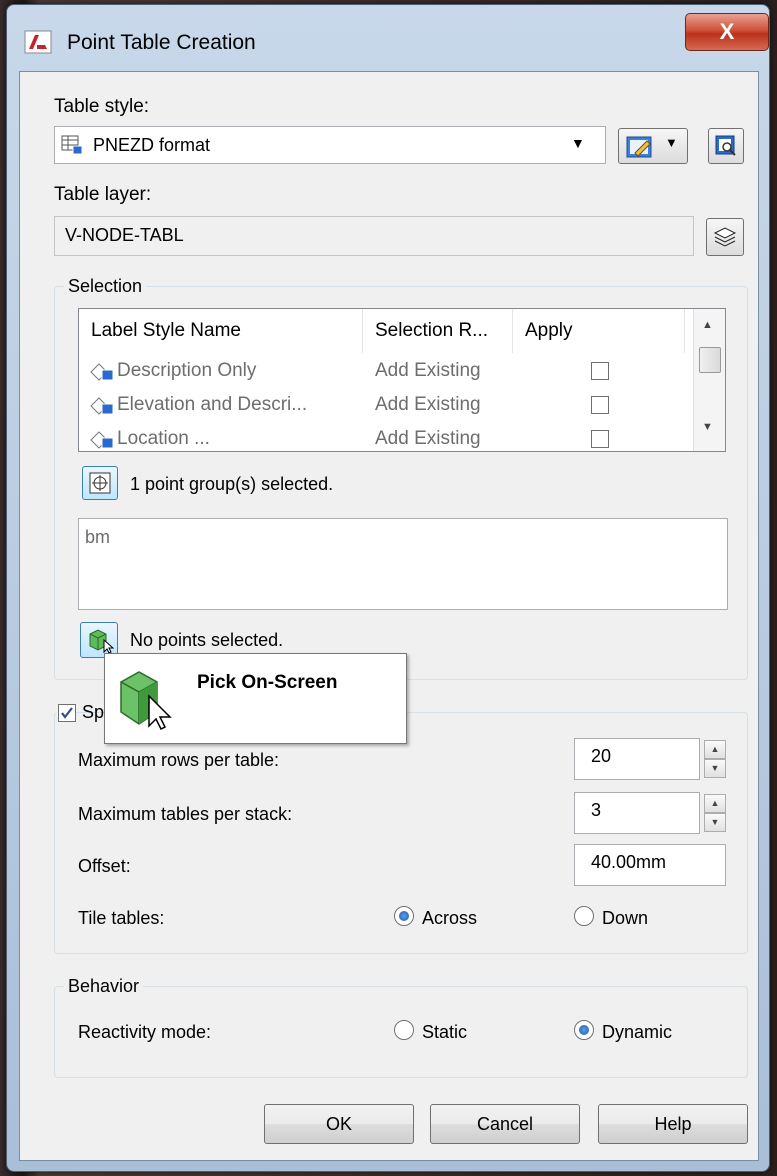 The width and height of the screenshot is (777, 1176). Describe the element at coordinates (255, 698) in the screenshot. I see `pick-on-screen-tooltip: Pick On-Screen` at that location.